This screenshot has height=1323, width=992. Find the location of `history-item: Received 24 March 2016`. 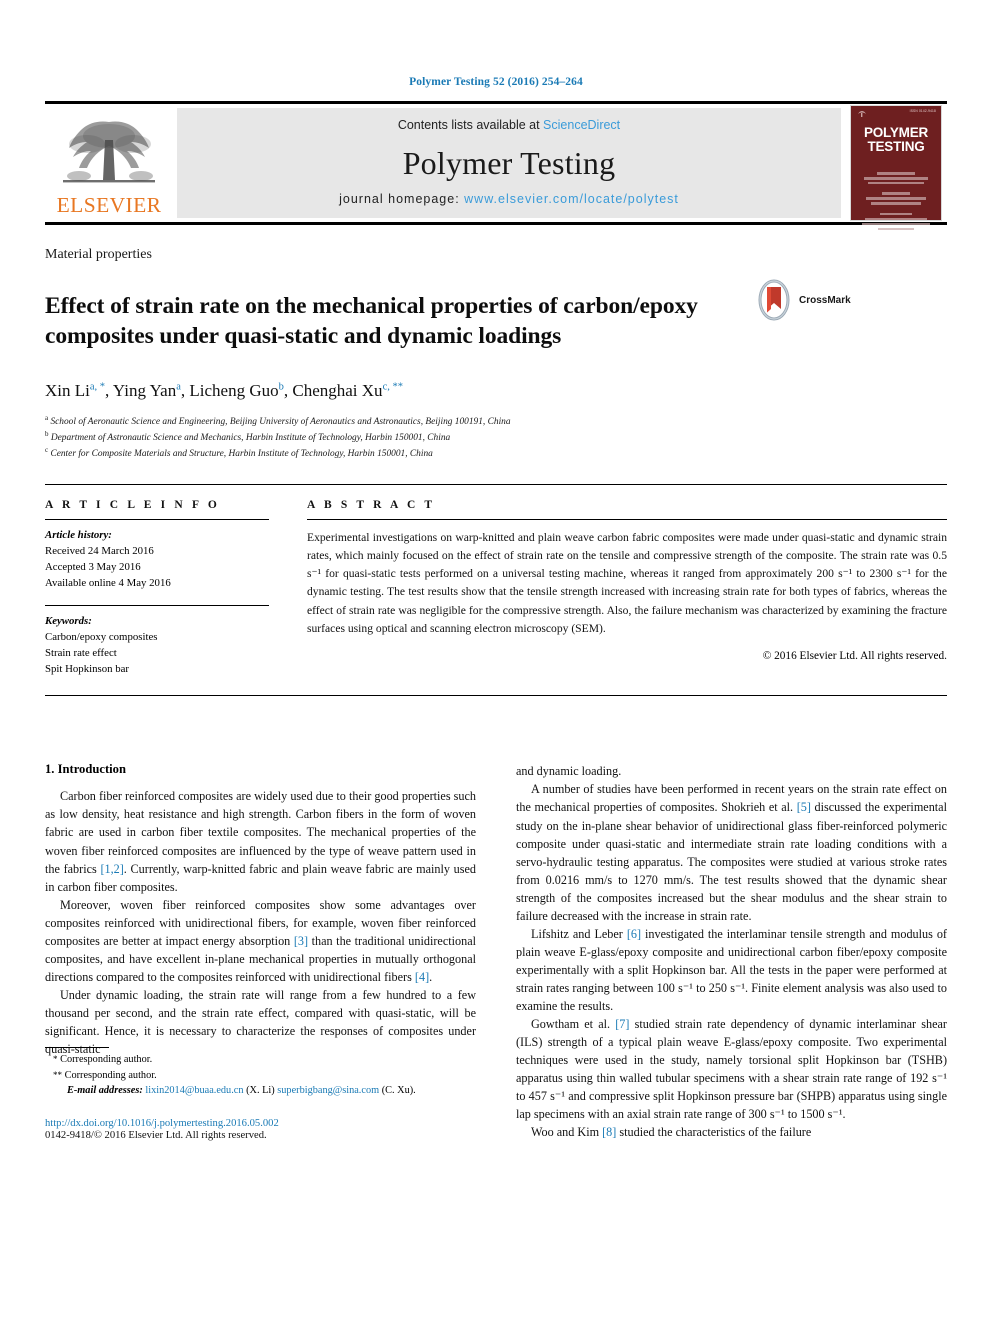

history-item: Received 24 March 2016 is located at coordinates (99, 551).